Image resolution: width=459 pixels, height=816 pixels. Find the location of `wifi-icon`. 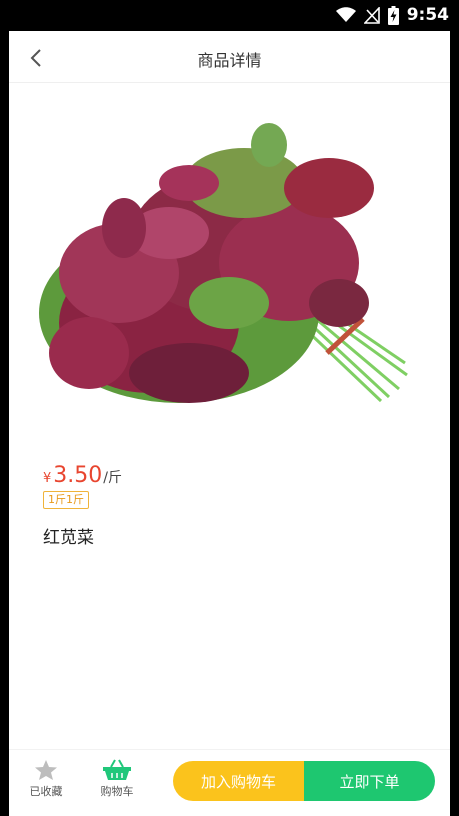

wifi-icon is located at coordinates (345, 14).